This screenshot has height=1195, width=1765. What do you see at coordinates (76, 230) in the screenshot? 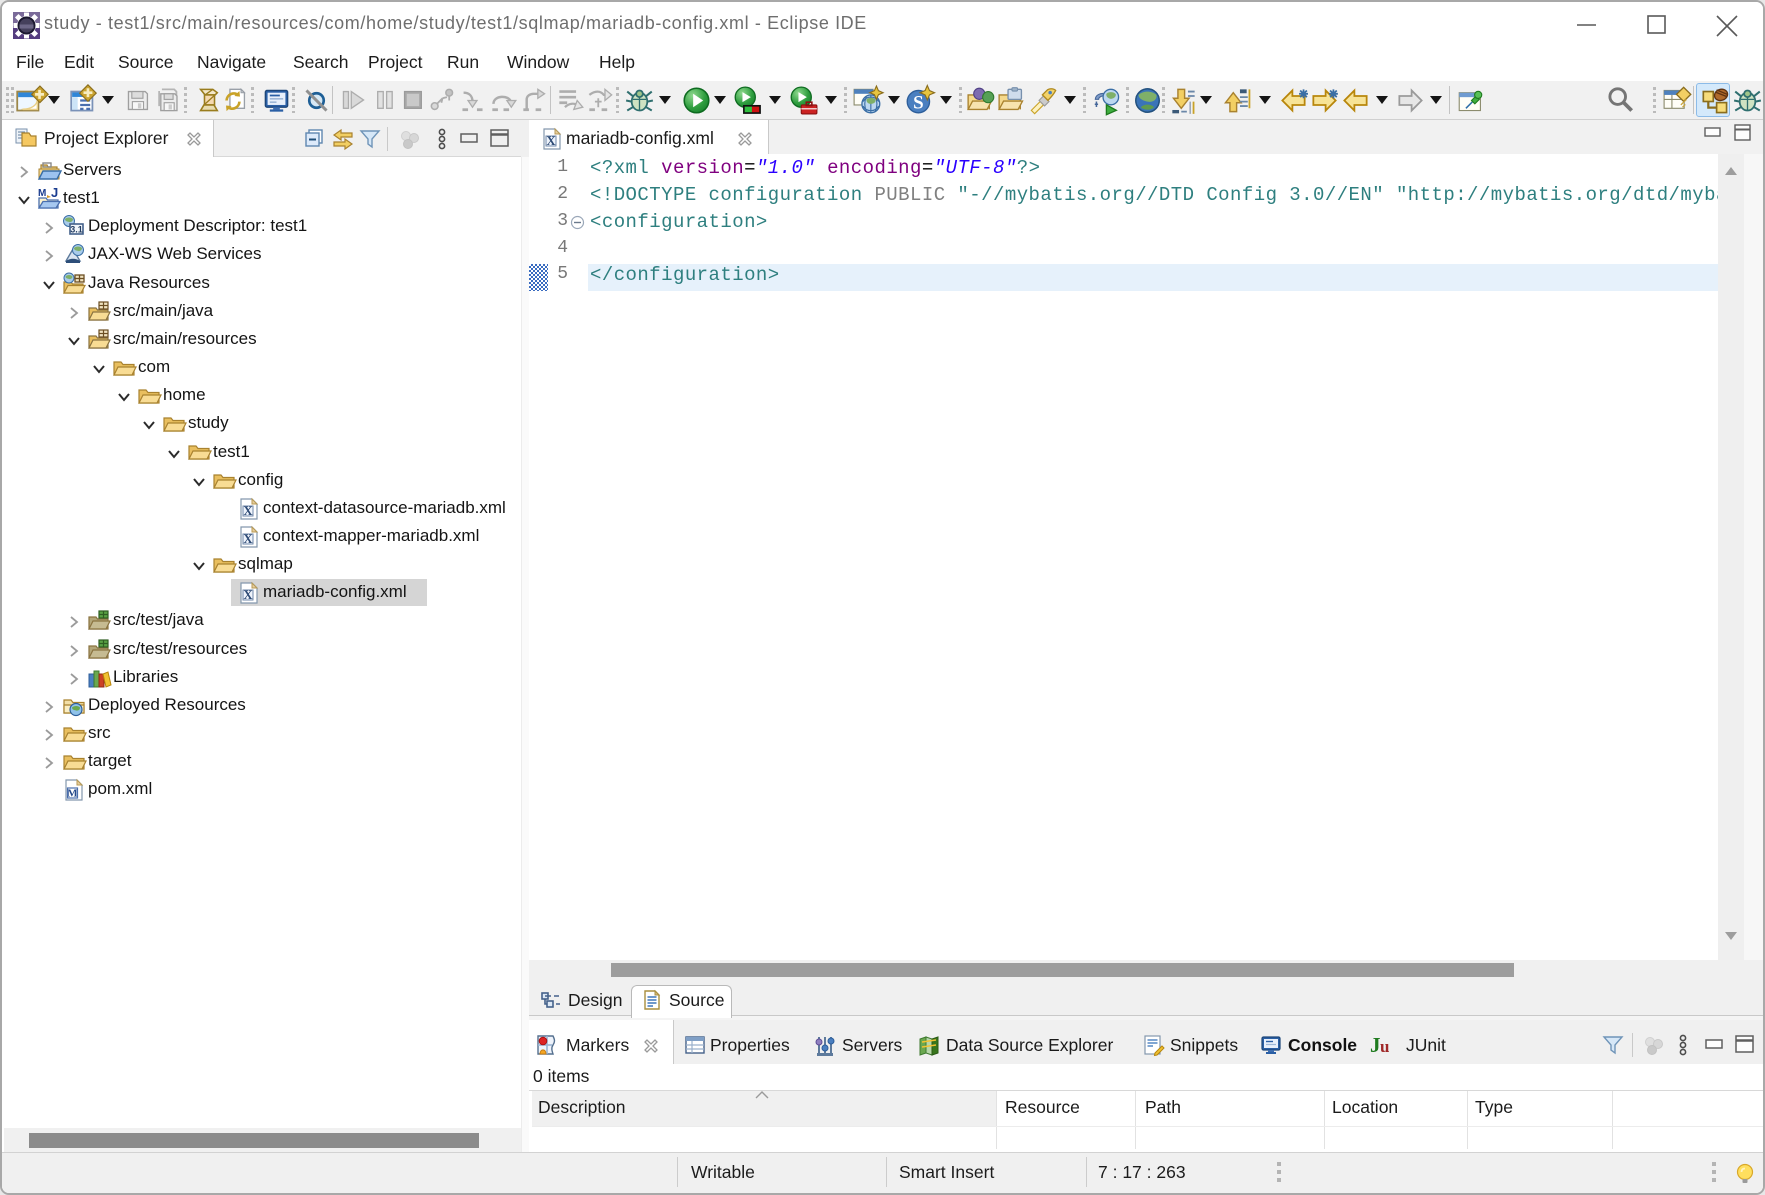
I see `svg-text: 3.1` at bounding box center [76, 230].